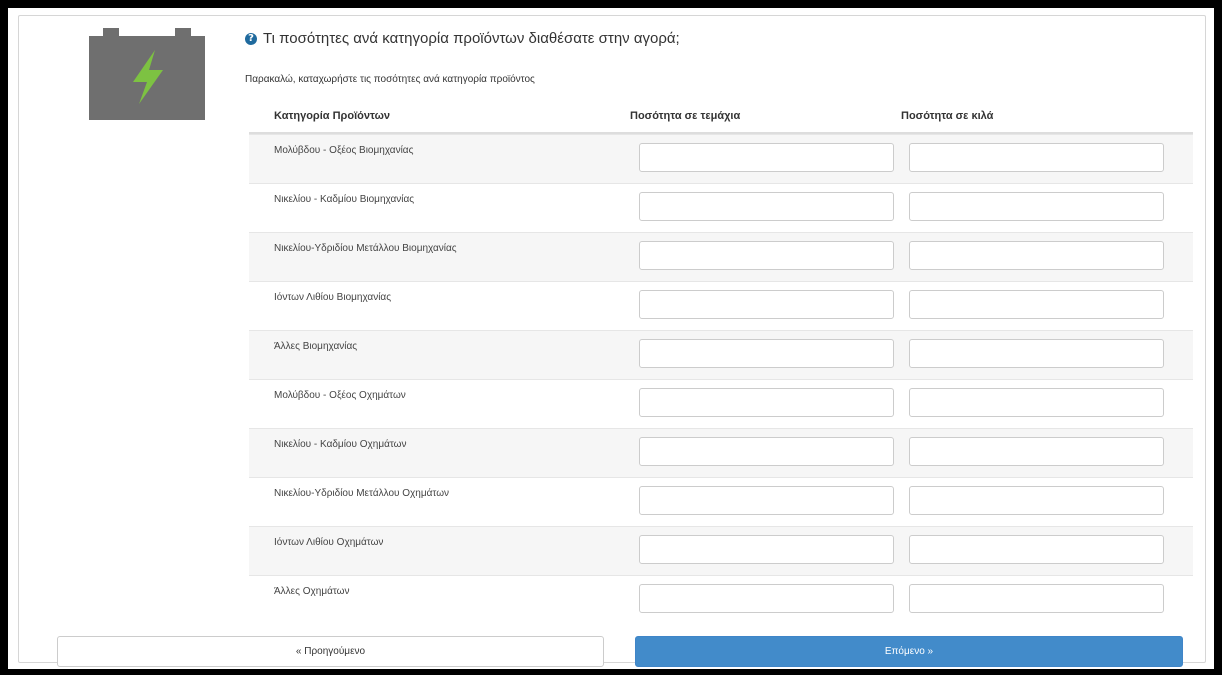 The height and width of the screenshot is (675, 1222). Describe the element at coordinates (251, 38) in the screenshot. I see `question-icon: ?` at that location.